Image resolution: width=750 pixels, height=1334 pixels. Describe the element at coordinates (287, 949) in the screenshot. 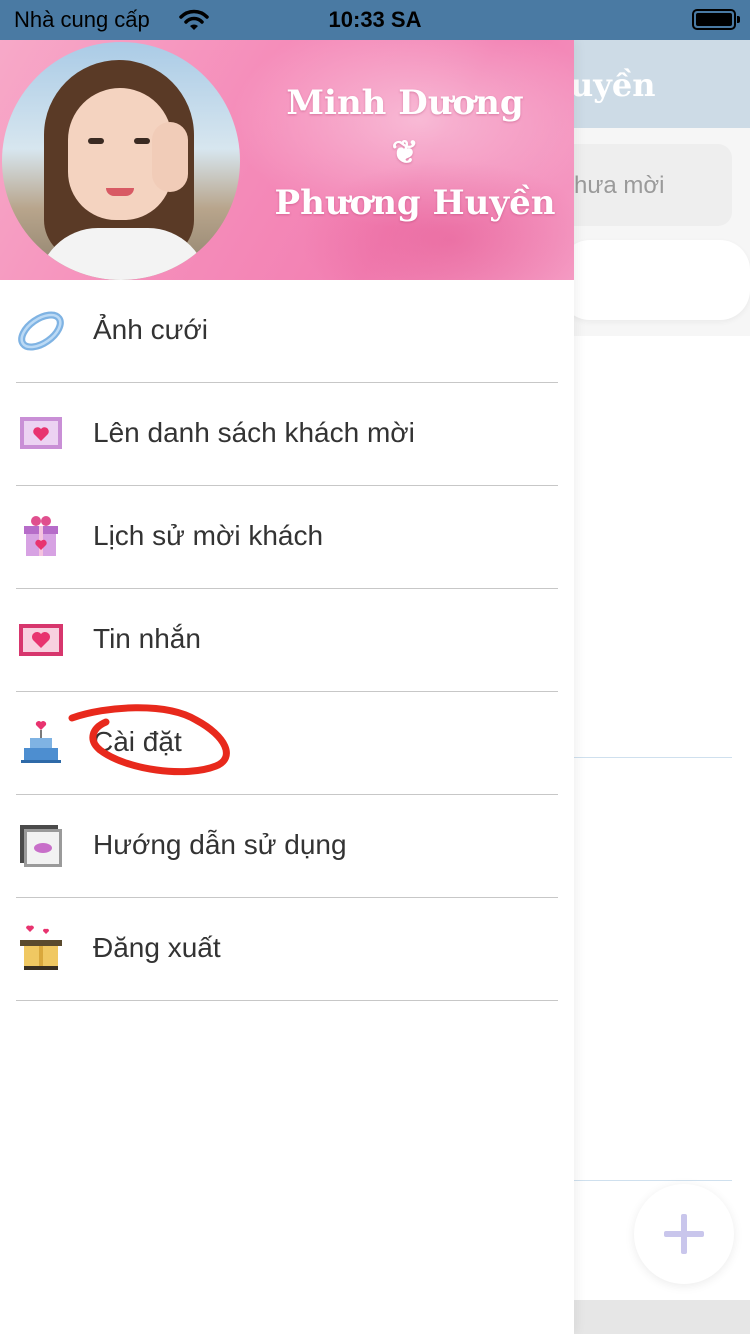

I see `menu-item-logout: Đăng xuất` at that location.